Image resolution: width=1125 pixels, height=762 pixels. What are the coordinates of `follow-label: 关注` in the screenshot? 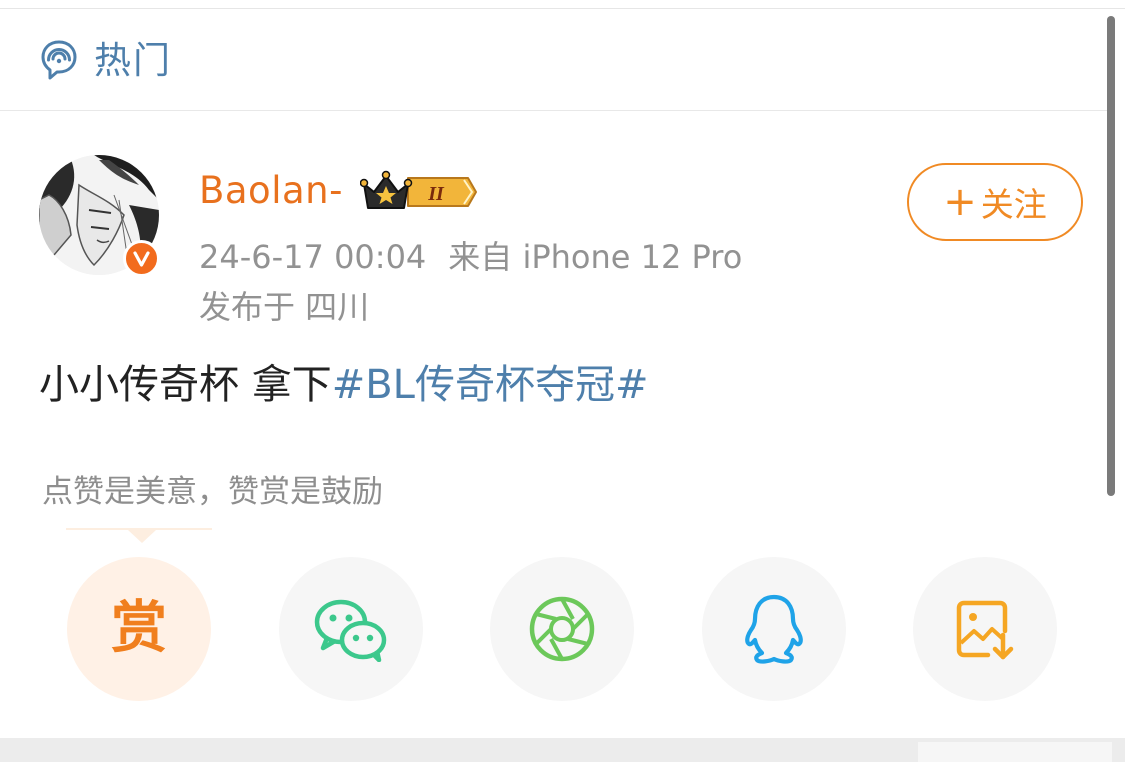 It's located at (1013, 204).